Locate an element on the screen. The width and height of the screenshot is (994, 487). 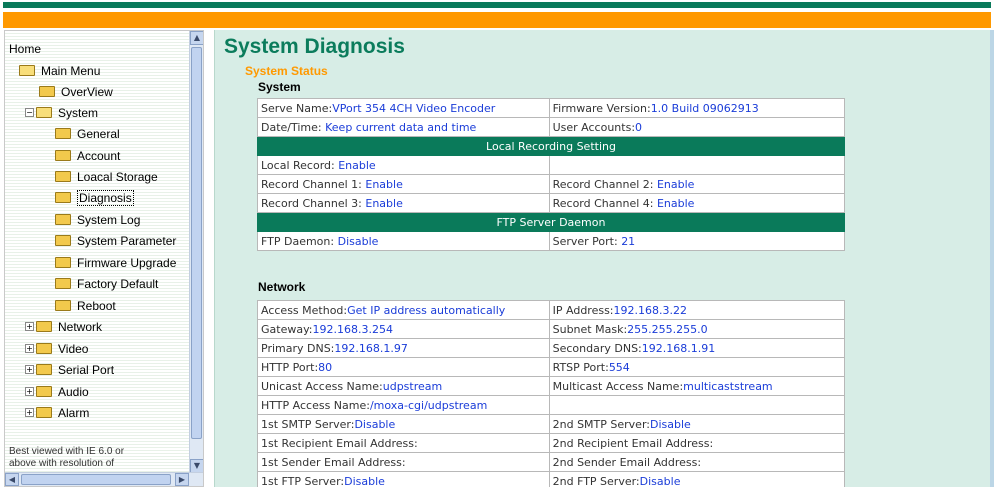
table-cell: 2nd SMTP Server:Disable is located at coordinates (697, 424).